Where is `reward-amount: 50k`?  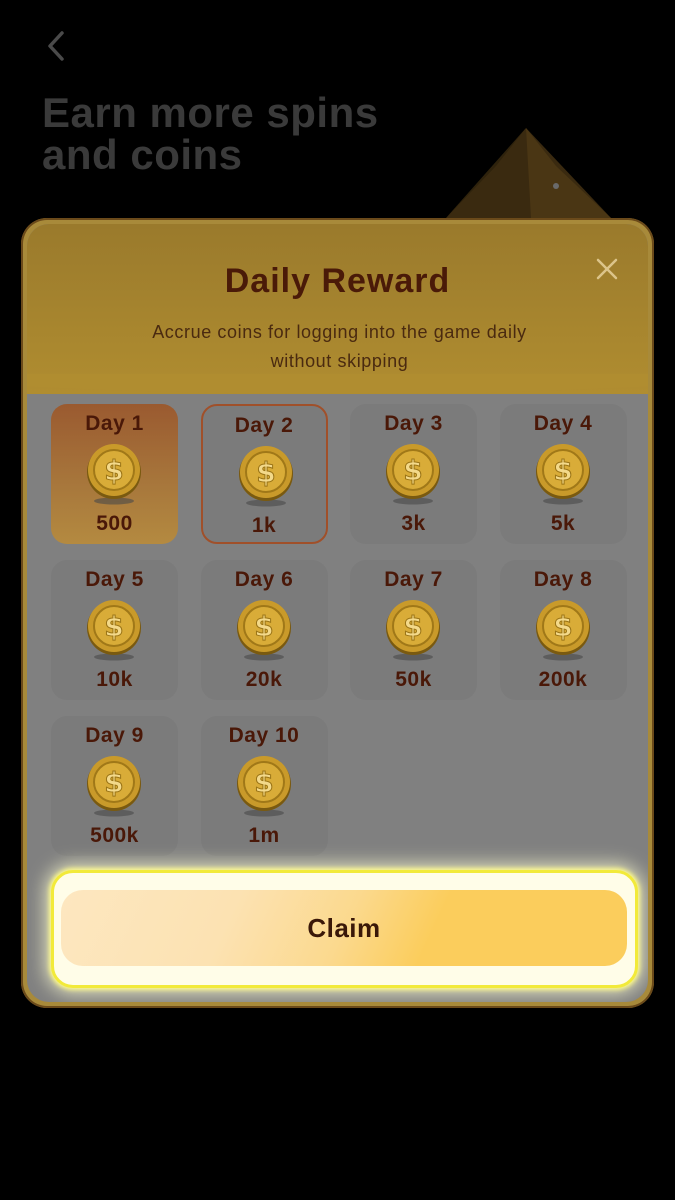 reward-amount: 50k is located at coordinates (413, 679).